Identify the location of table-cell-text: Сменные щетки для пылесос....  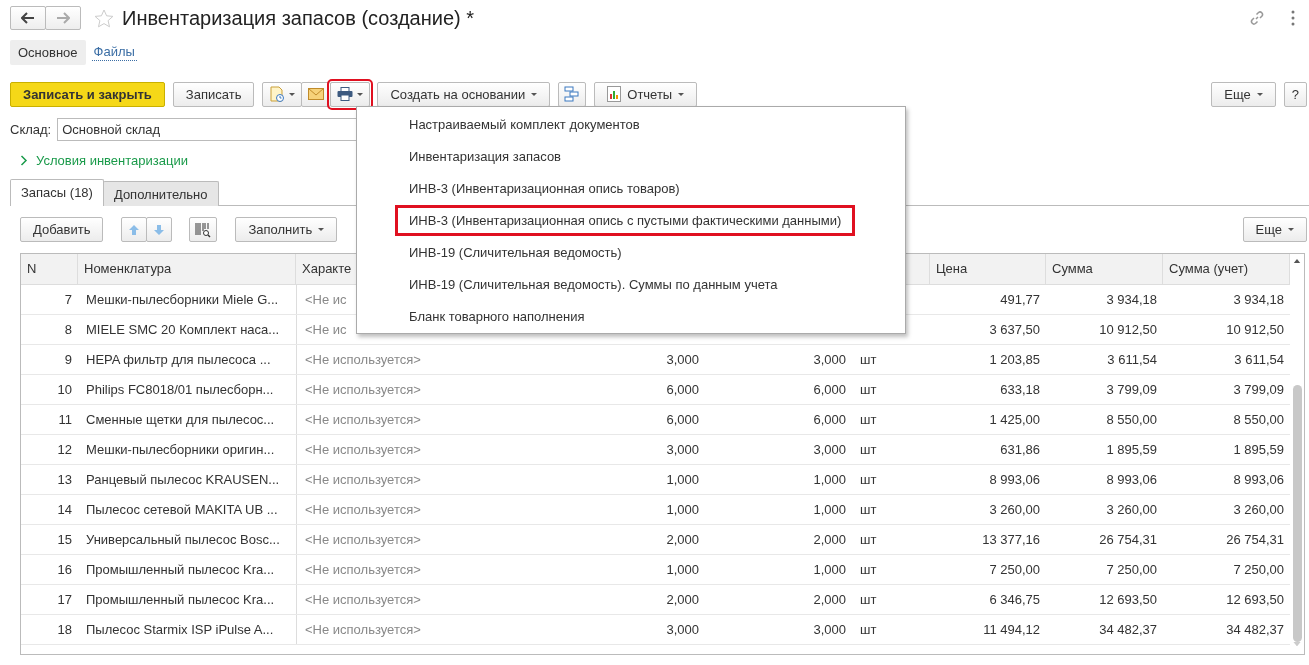
(180, 420).